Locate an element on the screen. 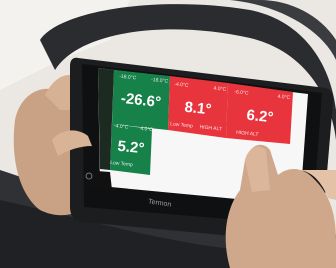 This screenshot has height=268, width=336. zone-tile-3: -6.0°C 4.0°C 6.2° HIGH ALT is located at coordinates (260, 114).